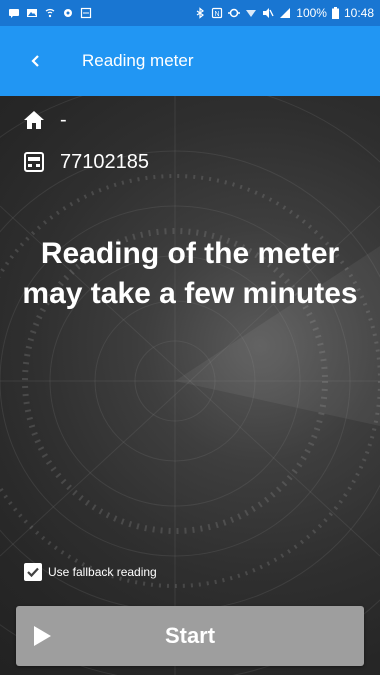 This screenshot has height=675, width=380. I want to click on battery-percent: 100%, so click(311, 13).